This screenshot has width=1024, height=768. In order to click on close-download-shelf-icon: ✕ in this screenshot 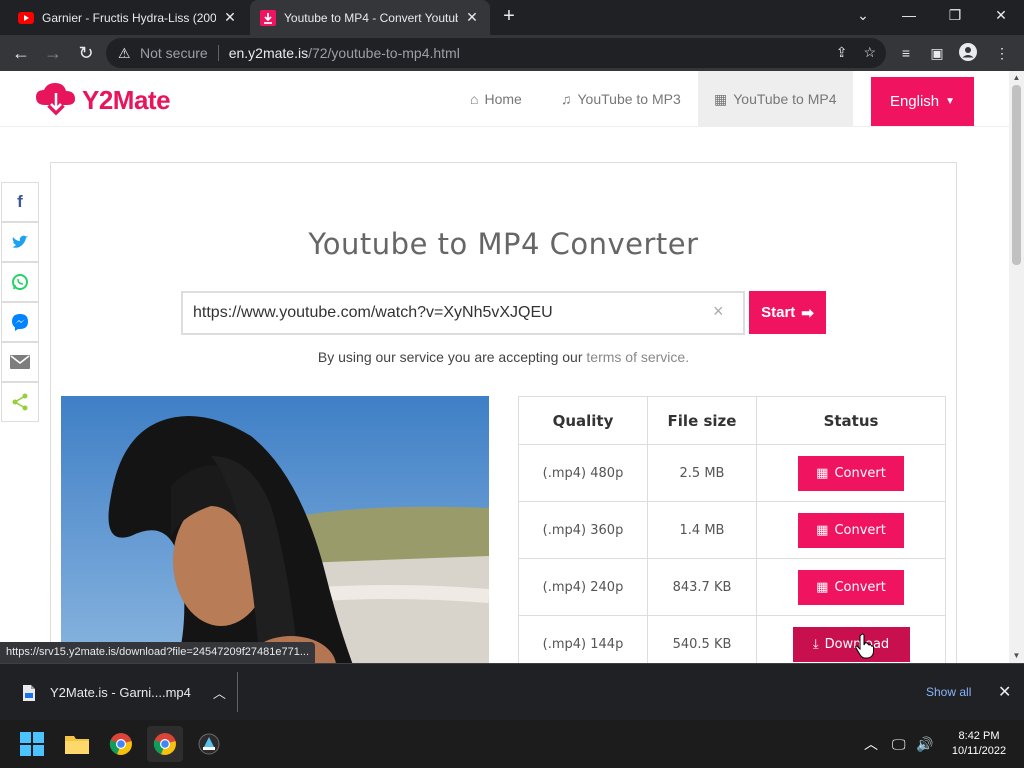, I will do `click(1004, 692)`.